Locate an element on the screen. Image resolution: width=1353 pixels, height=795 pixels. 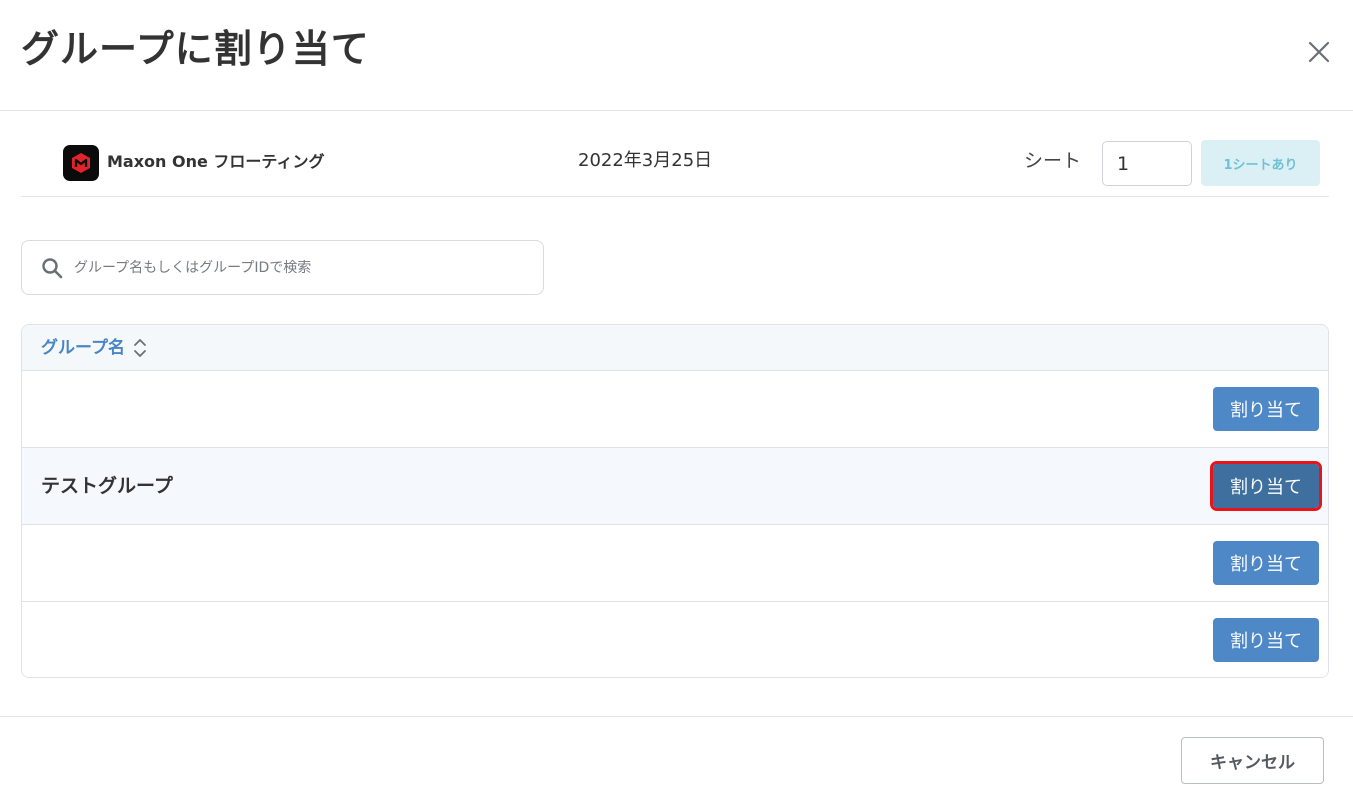
close-icon is located at coordinates (1319, 52).